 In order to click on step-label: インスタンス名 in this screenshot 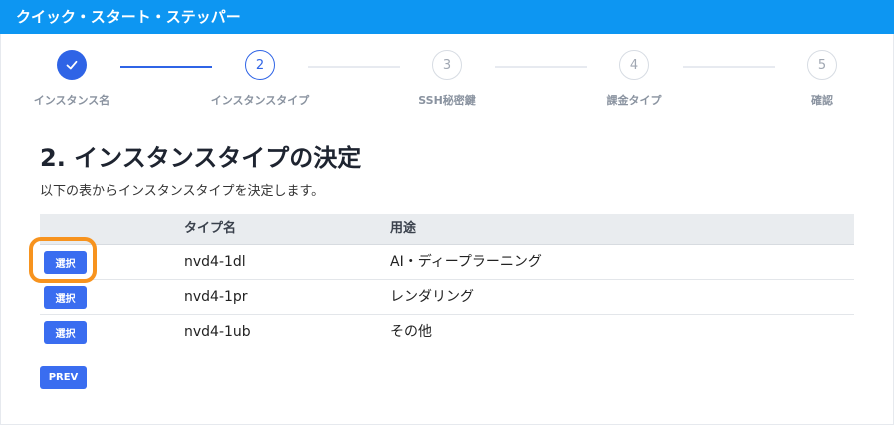, I will do `click(72, 100)`.